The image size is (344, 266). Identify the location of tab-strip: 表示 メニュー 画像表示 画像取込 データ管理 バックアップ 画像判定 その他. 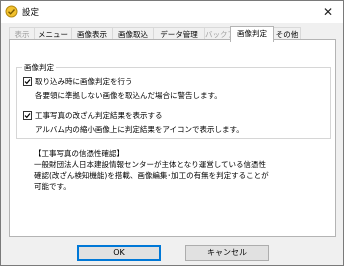
(155, 34).